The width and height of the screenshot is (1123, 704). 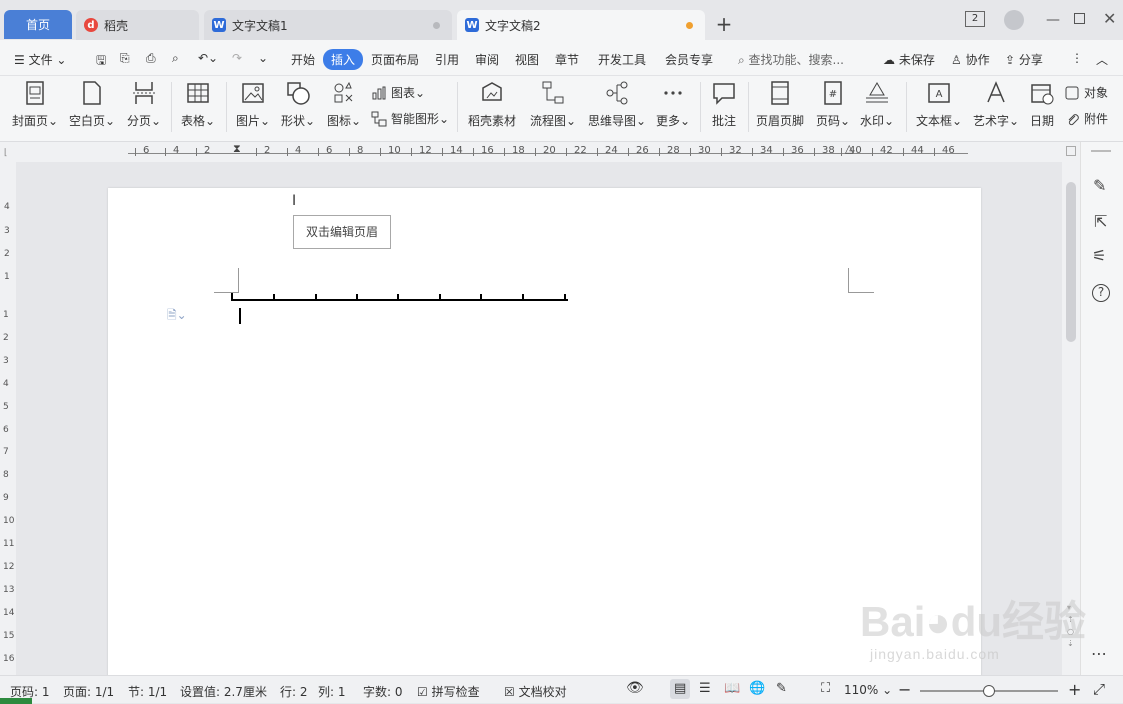 What do you see at coordinates (400, 297) in the screenshot?
I see `inserted-ruler-line` at bounding box center [400, 297].